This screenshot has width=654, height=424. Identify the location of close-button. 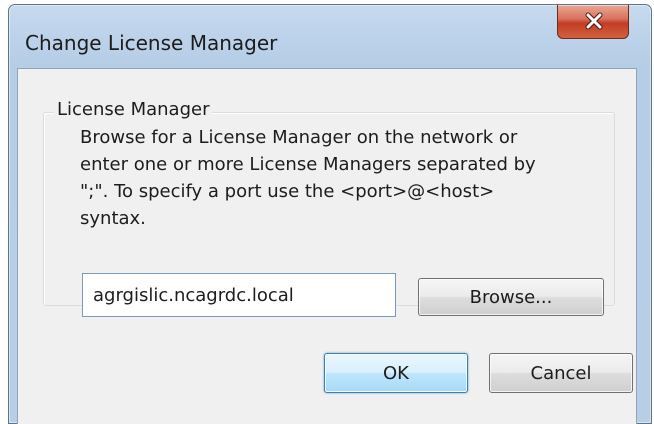
(593, 22).